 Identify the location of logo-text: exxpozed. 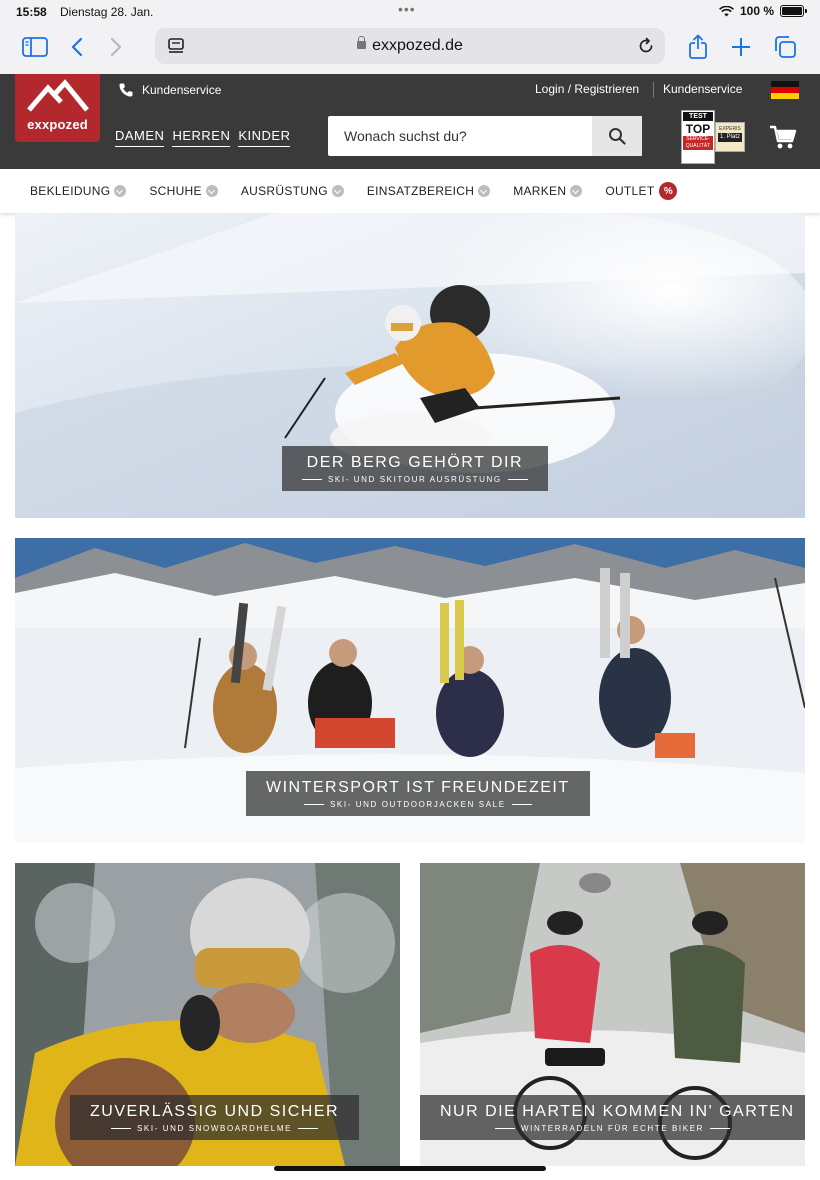
(57, 124).